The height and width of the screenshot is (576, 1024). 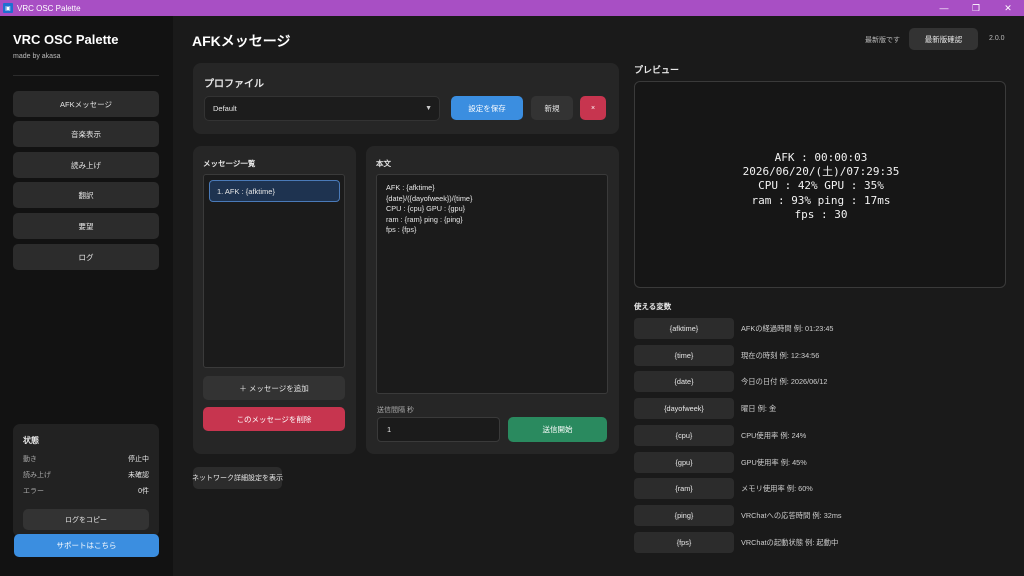 What do you see at coordinates (824, 355) in the screenshot?
I see `variable-row: {time} 現在の時刻 例: 12:34:56` at bounding box center [824, 355].